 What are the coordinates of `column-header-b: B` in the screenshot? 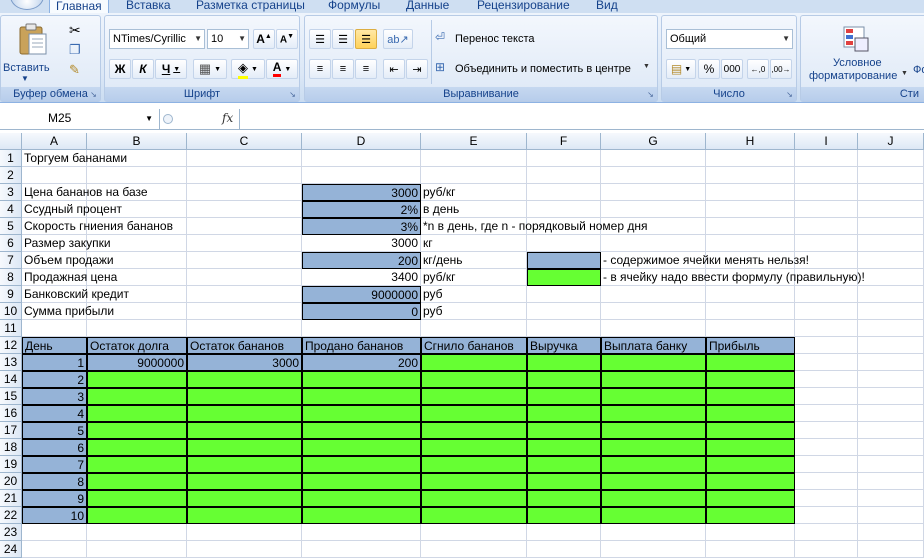 It's located at (137, 141).